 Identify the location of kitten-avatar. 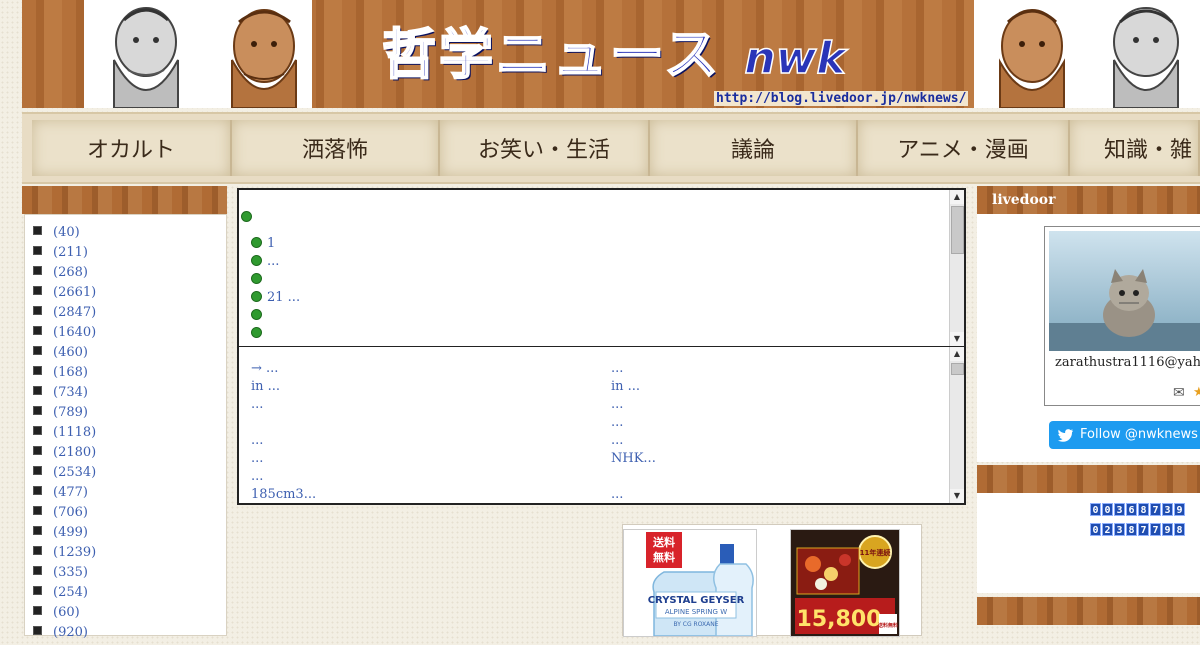
(1124, 291).